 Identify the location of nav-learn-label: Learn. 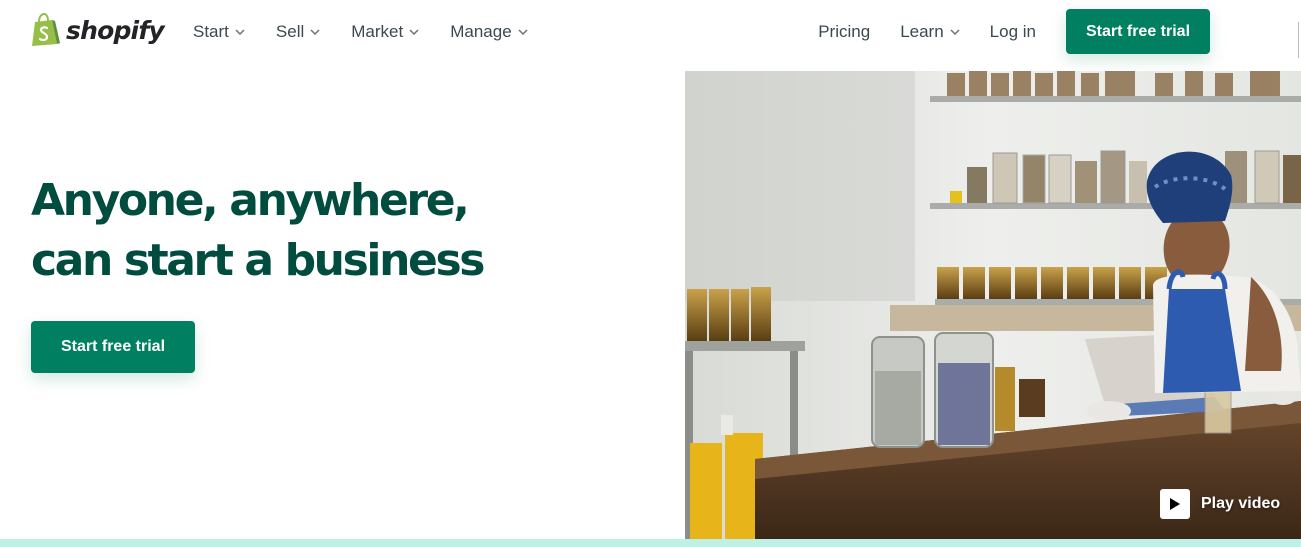
(922, 31).